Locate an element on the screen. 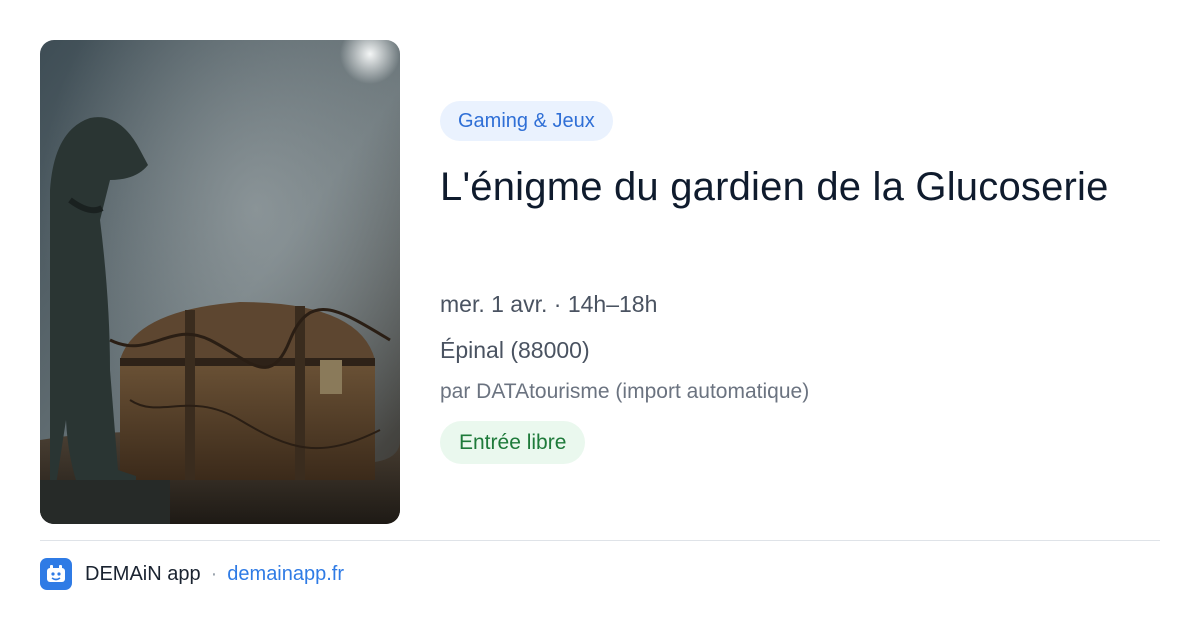  category-badge: Gaming & Jeux is located at coordinates (526, 121).